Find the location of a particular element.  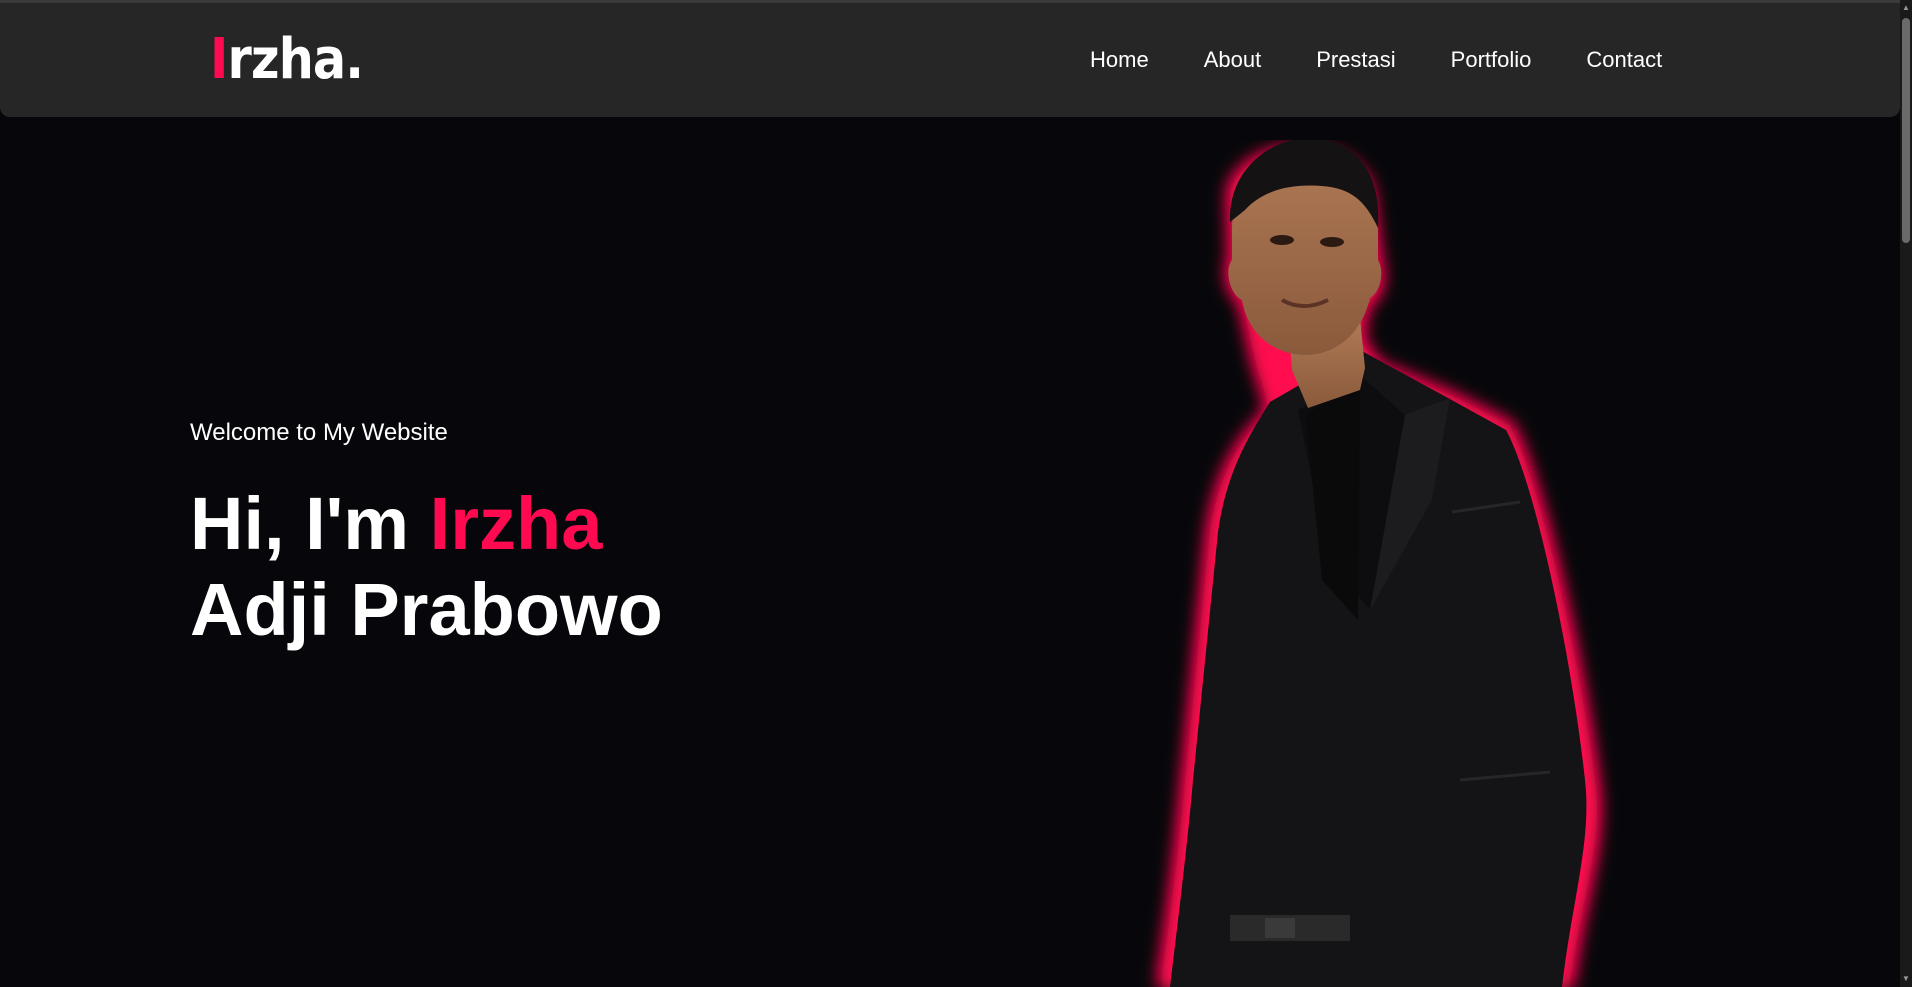

site-logo: Irzha. is located at coordinates (287, 60).